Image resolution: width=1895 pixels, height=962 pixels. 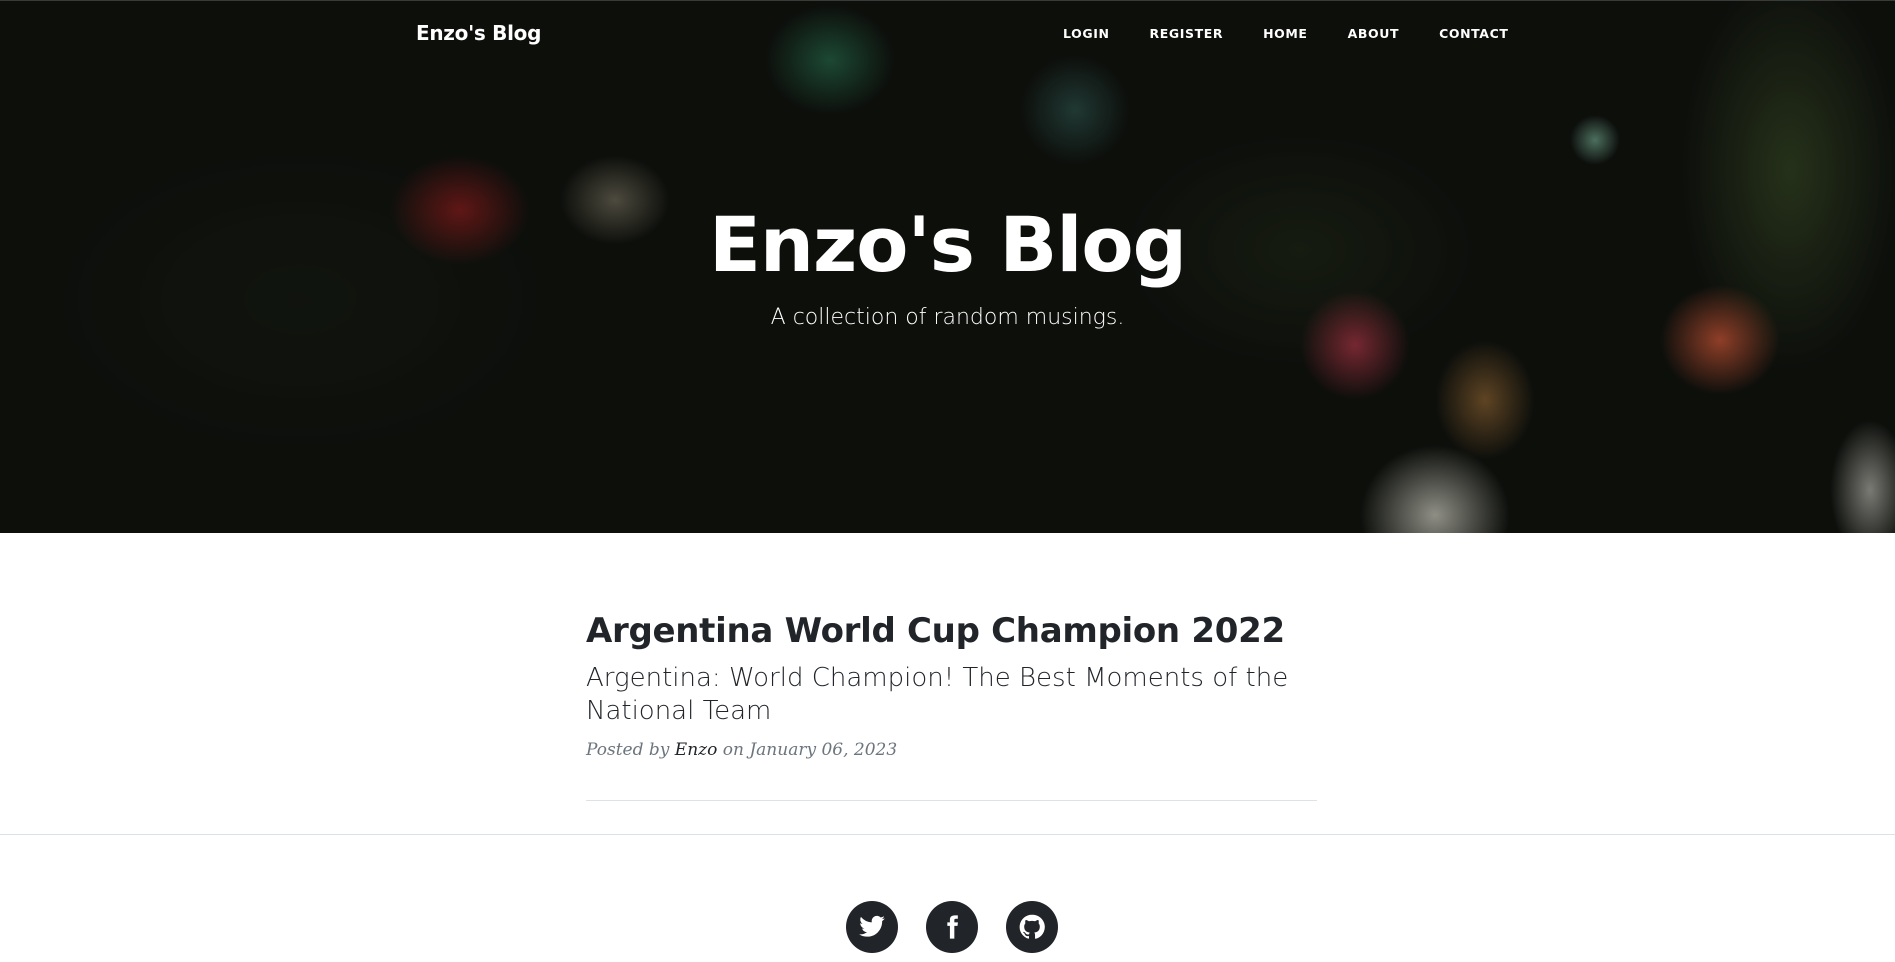 I want to click on nav-links: LOGIN REGISTER HOME ABOUT CONTACT, so click(x=1286, y=33).